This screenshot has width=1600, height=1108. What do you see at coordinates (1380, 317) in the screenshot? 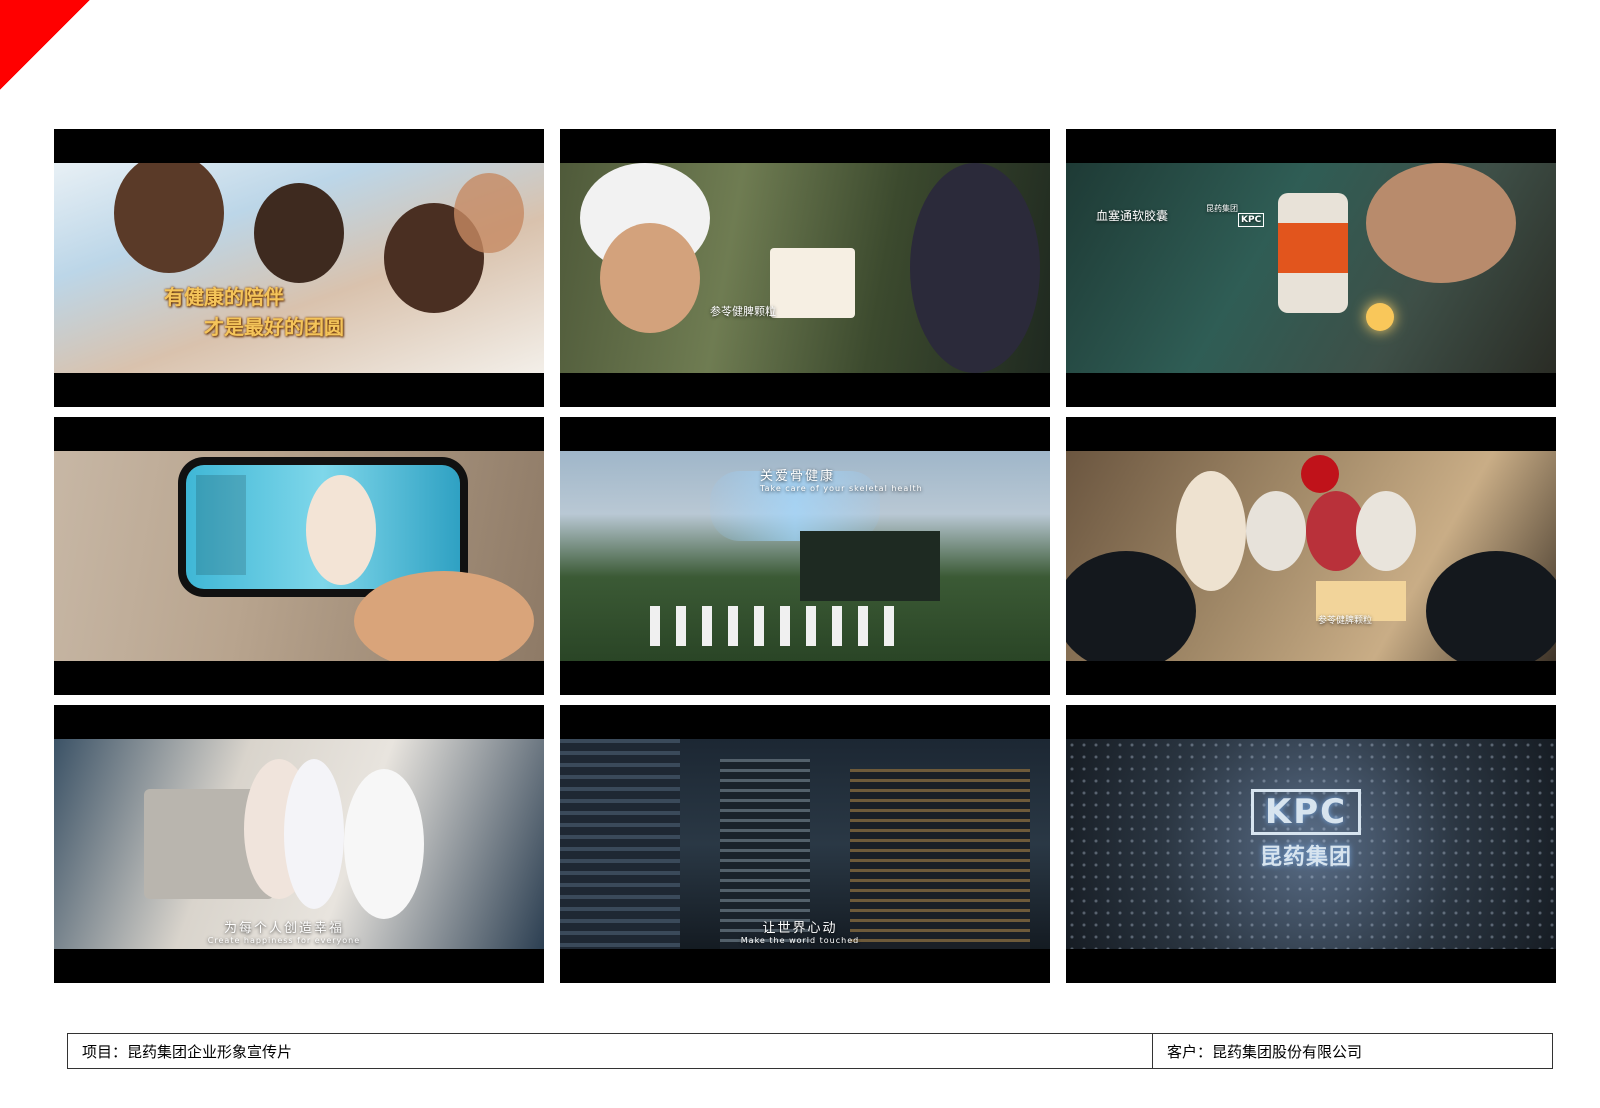
I see `glow-orb` at bounding box center [1380, 317].